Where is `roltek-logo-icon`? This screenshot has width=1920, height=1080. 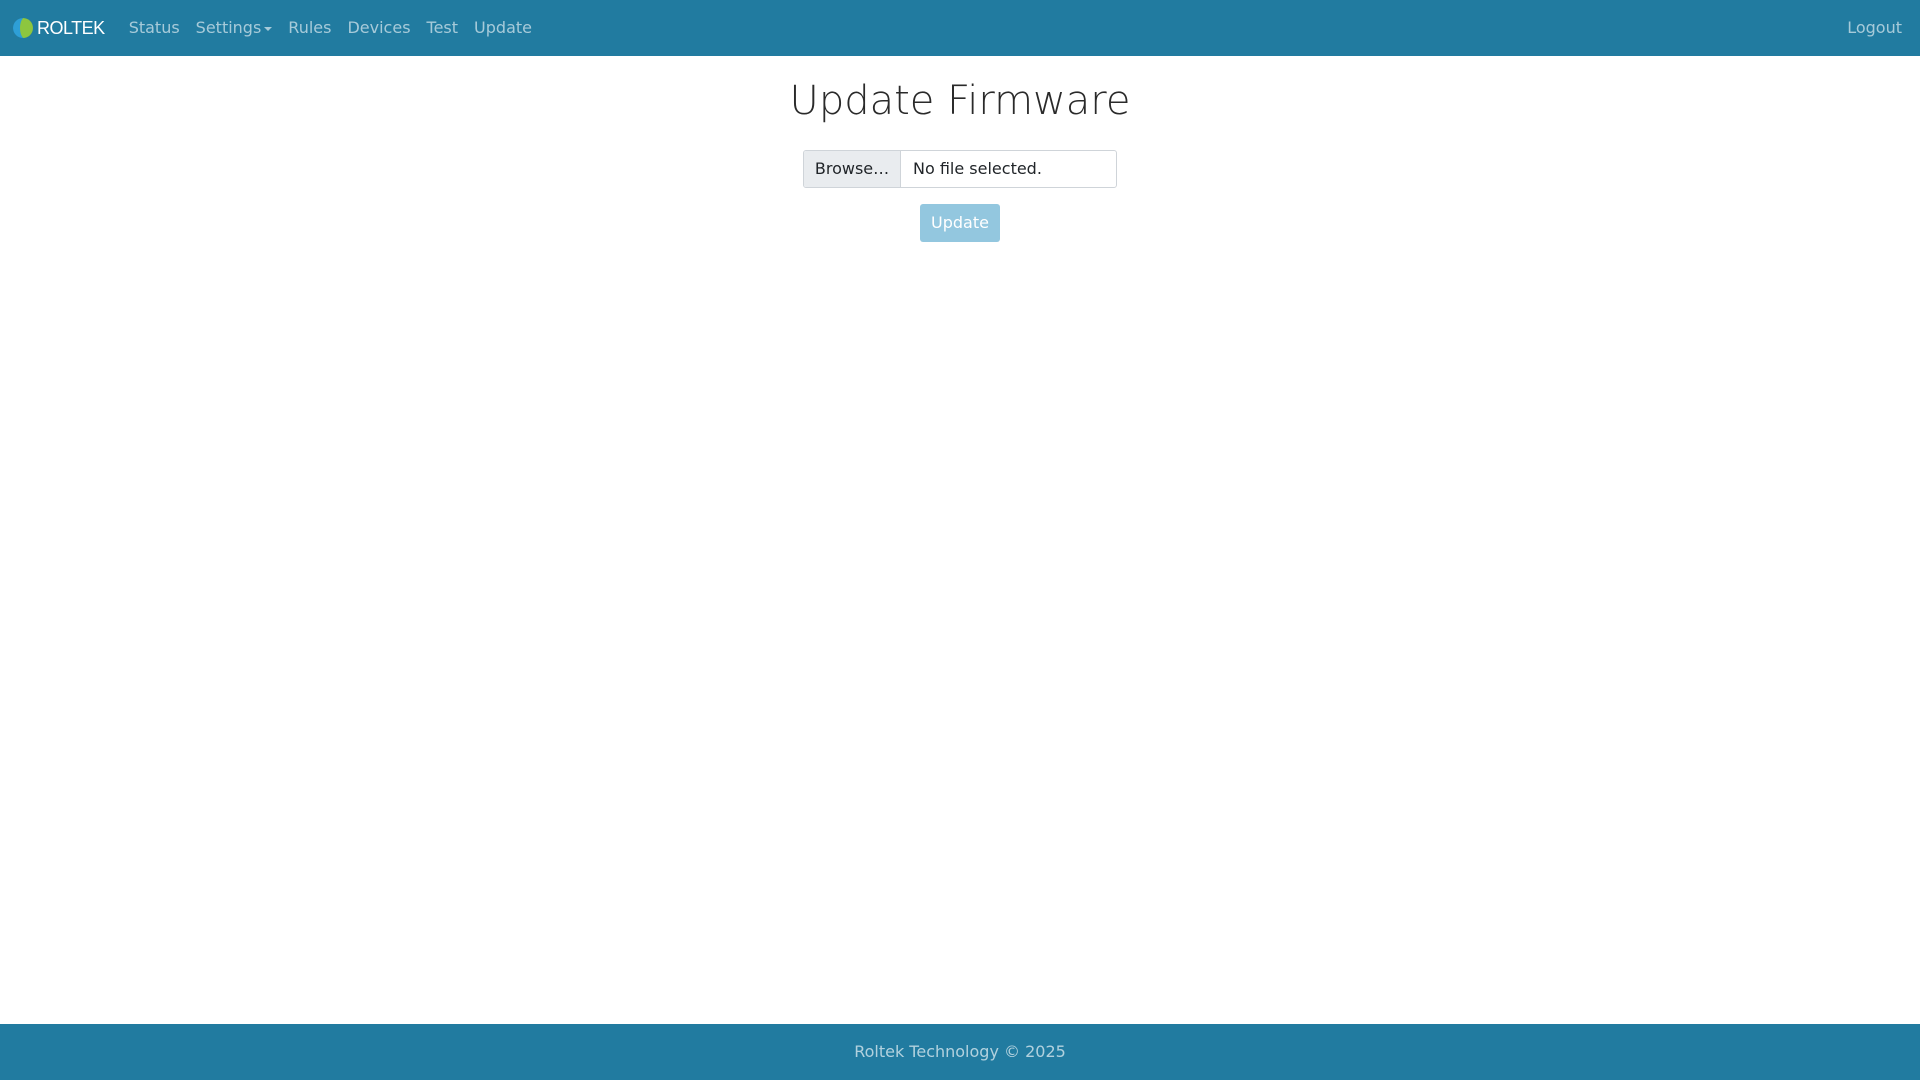
roltek-logo-icon is located at coordinates (23, 28).